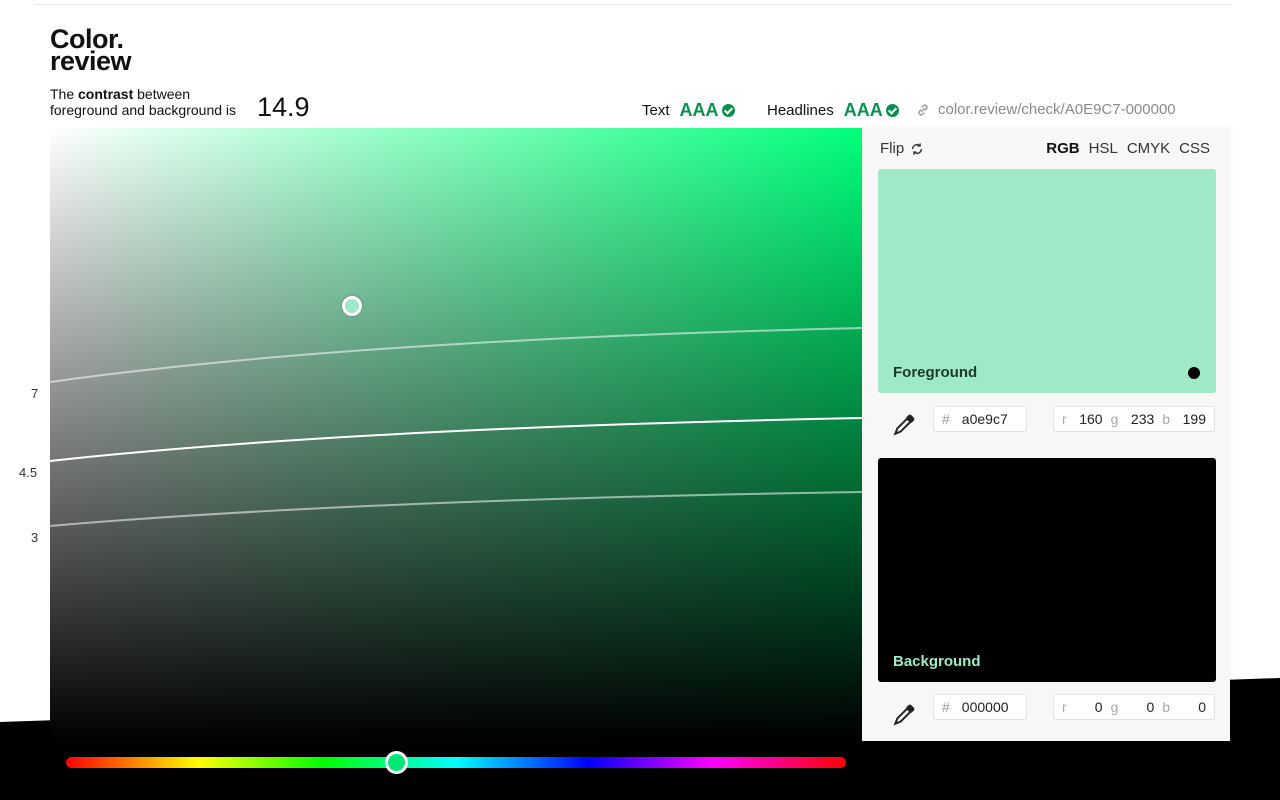  What do you see at coordinates (800, 110) in the screenshot?
I see `headlines-score-label: Headlines` at bounding box center [800, 110].